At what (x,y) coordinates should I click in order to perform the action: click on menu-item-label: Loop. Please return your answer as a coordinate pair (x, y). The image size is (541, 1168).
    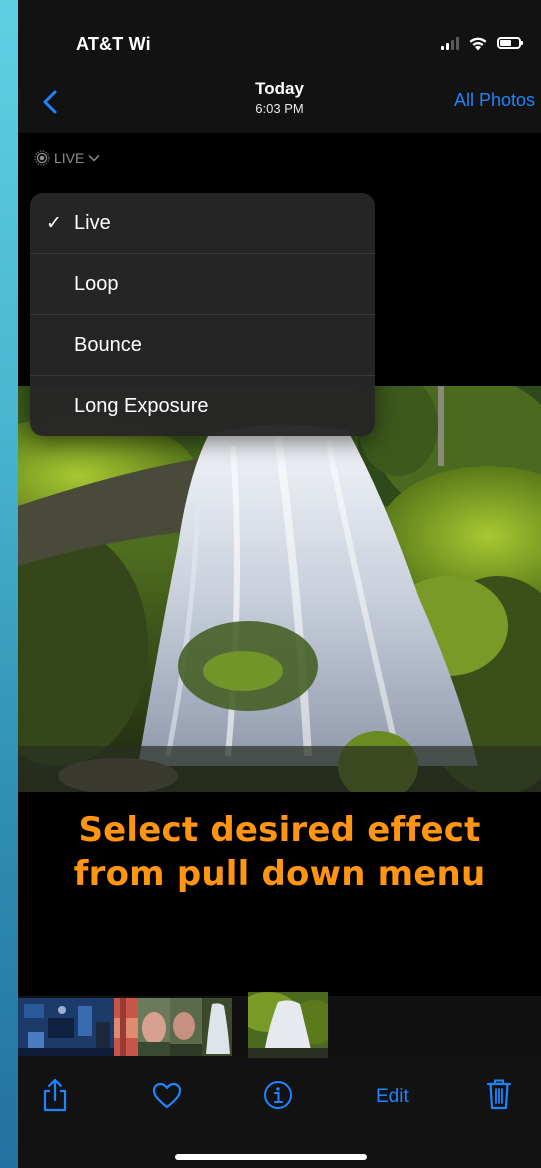
    Looking at the image, I should click on (96, 283).